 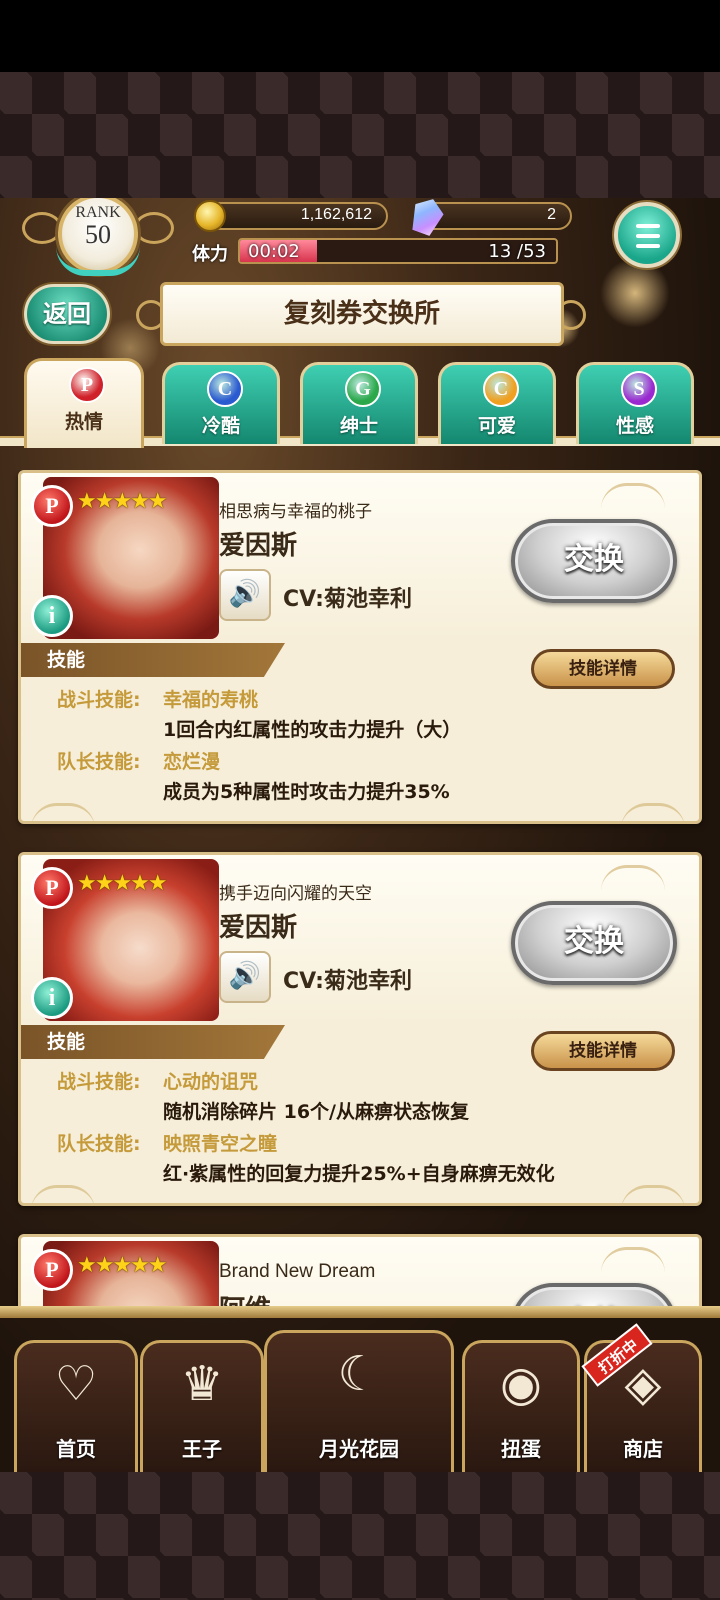 I want to click on nav-rail, so click(x=360, y=1312).